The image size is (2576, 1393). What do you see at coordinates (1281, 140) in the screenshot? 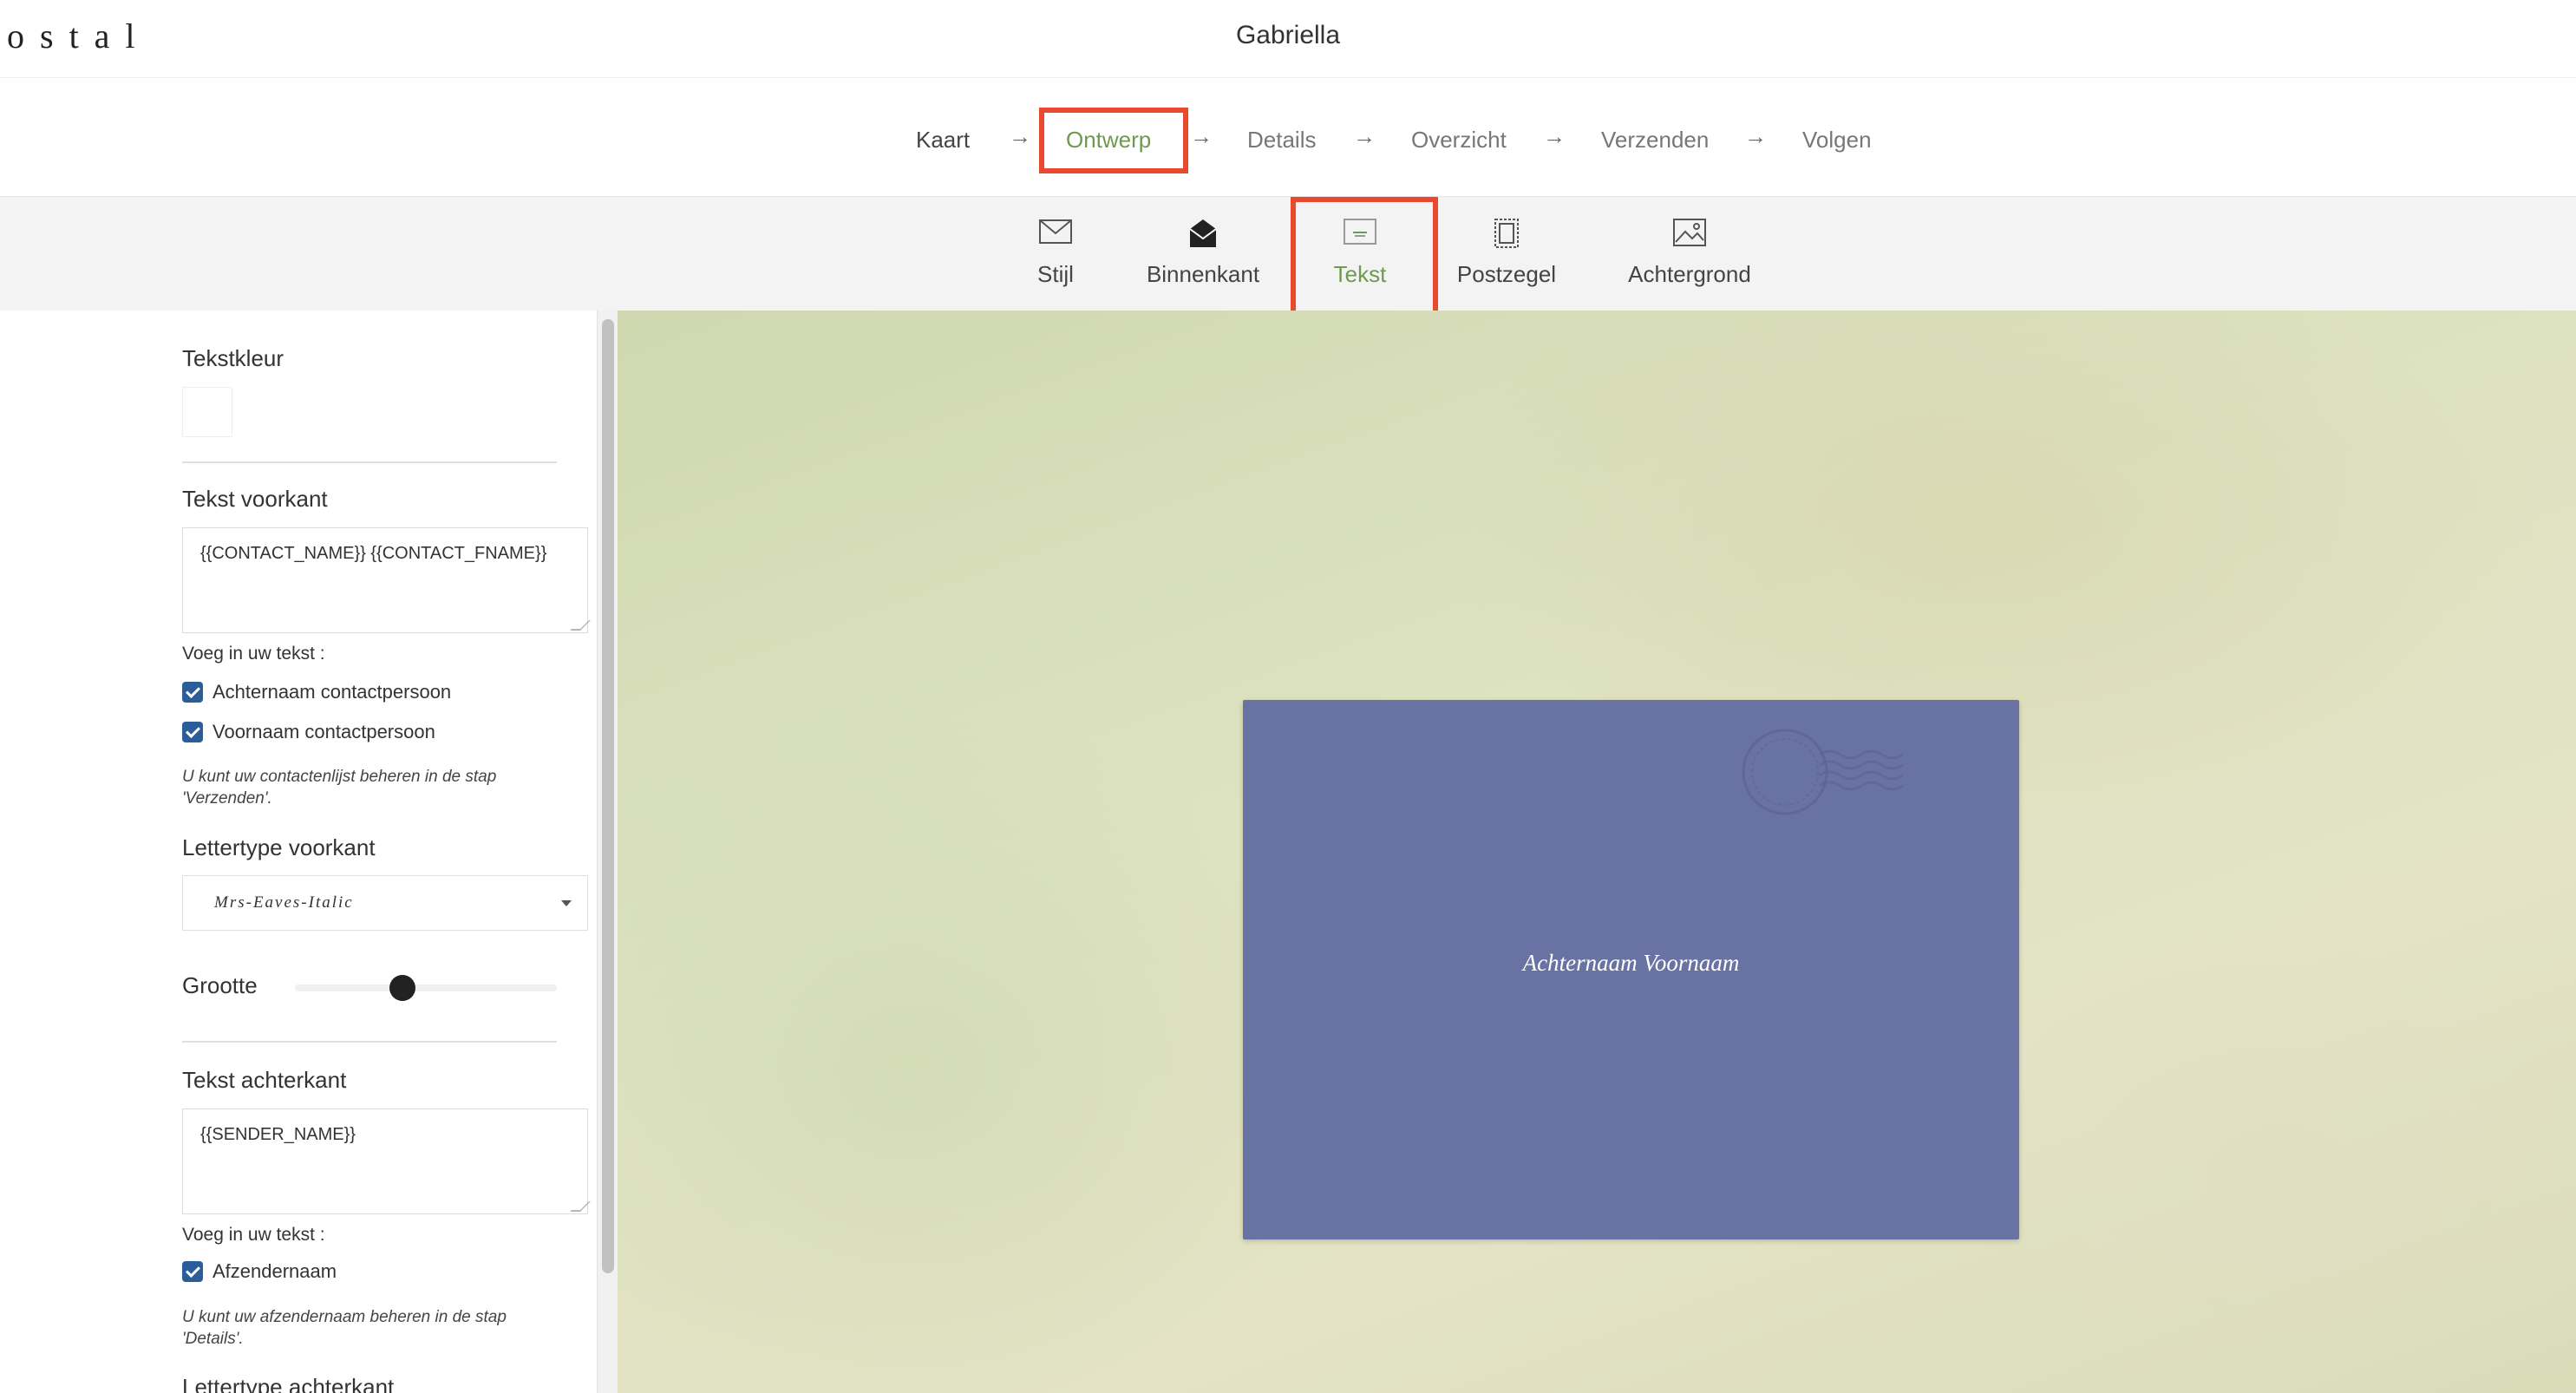
I see `step-details: Details` at bounding box center [1281, 140].